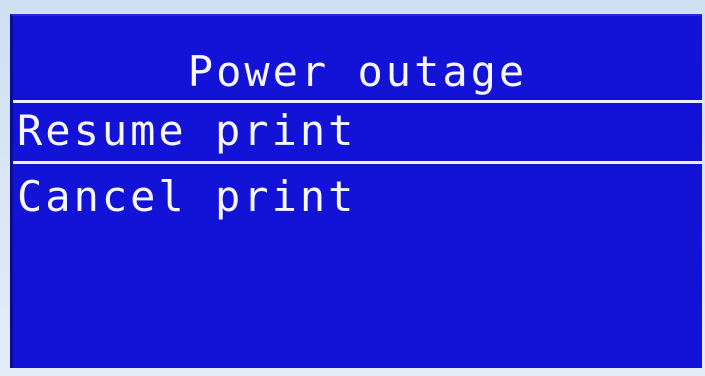  What do you see at coordinates (186, 197) in the screenshot?
I see `menu-item-cancel-print: Cancel print` at bounding box center [186, 197].